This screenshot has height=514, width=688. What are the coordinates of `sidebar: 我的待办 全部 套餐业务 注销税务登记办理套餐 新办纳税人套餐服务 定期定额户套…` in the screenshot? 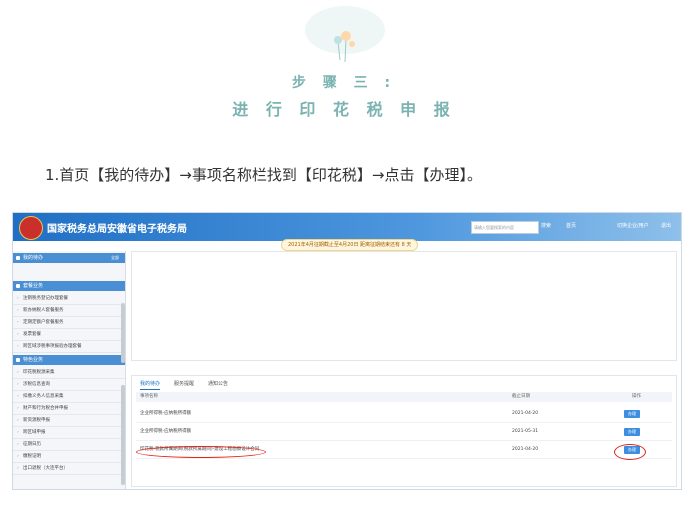 It's located at (69, 370).